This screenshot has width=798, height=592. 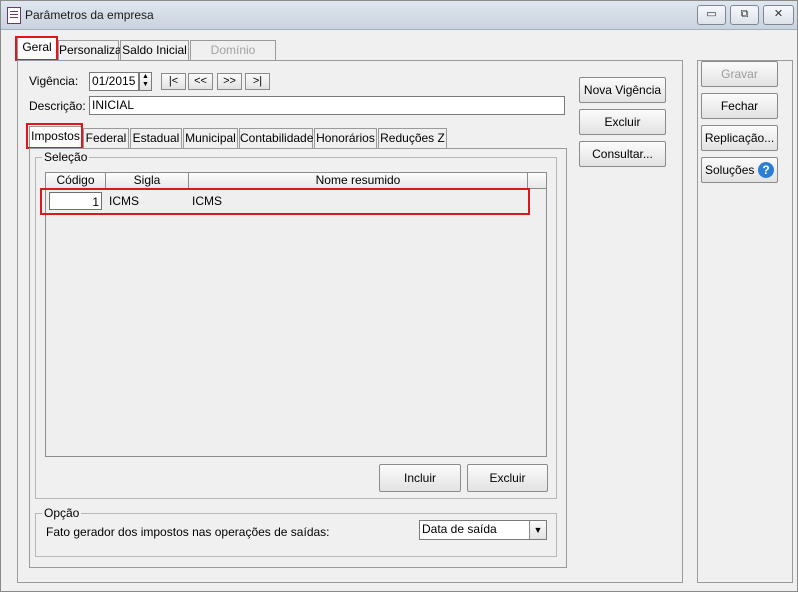 What do you see at coordinates (156, 138) in the screenshot?
I see `tab-estadual: Estadual` at bounding box center [156, 138].